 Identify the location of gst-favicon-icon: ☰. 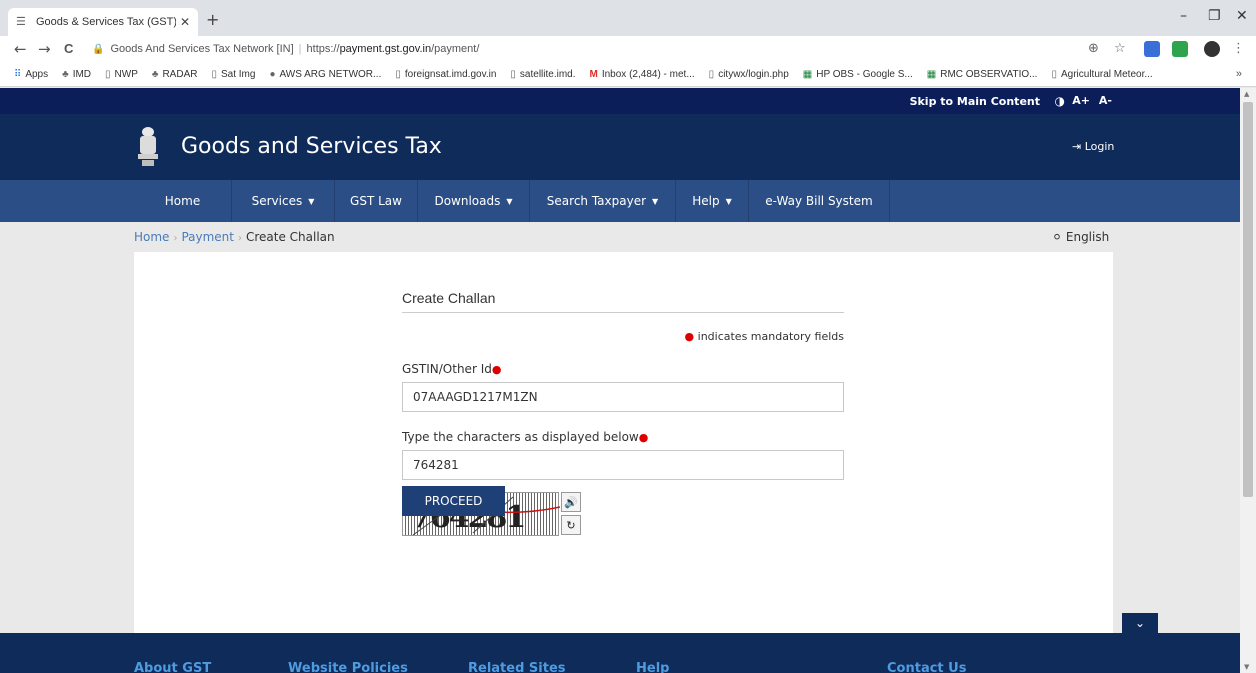
(21, 22).